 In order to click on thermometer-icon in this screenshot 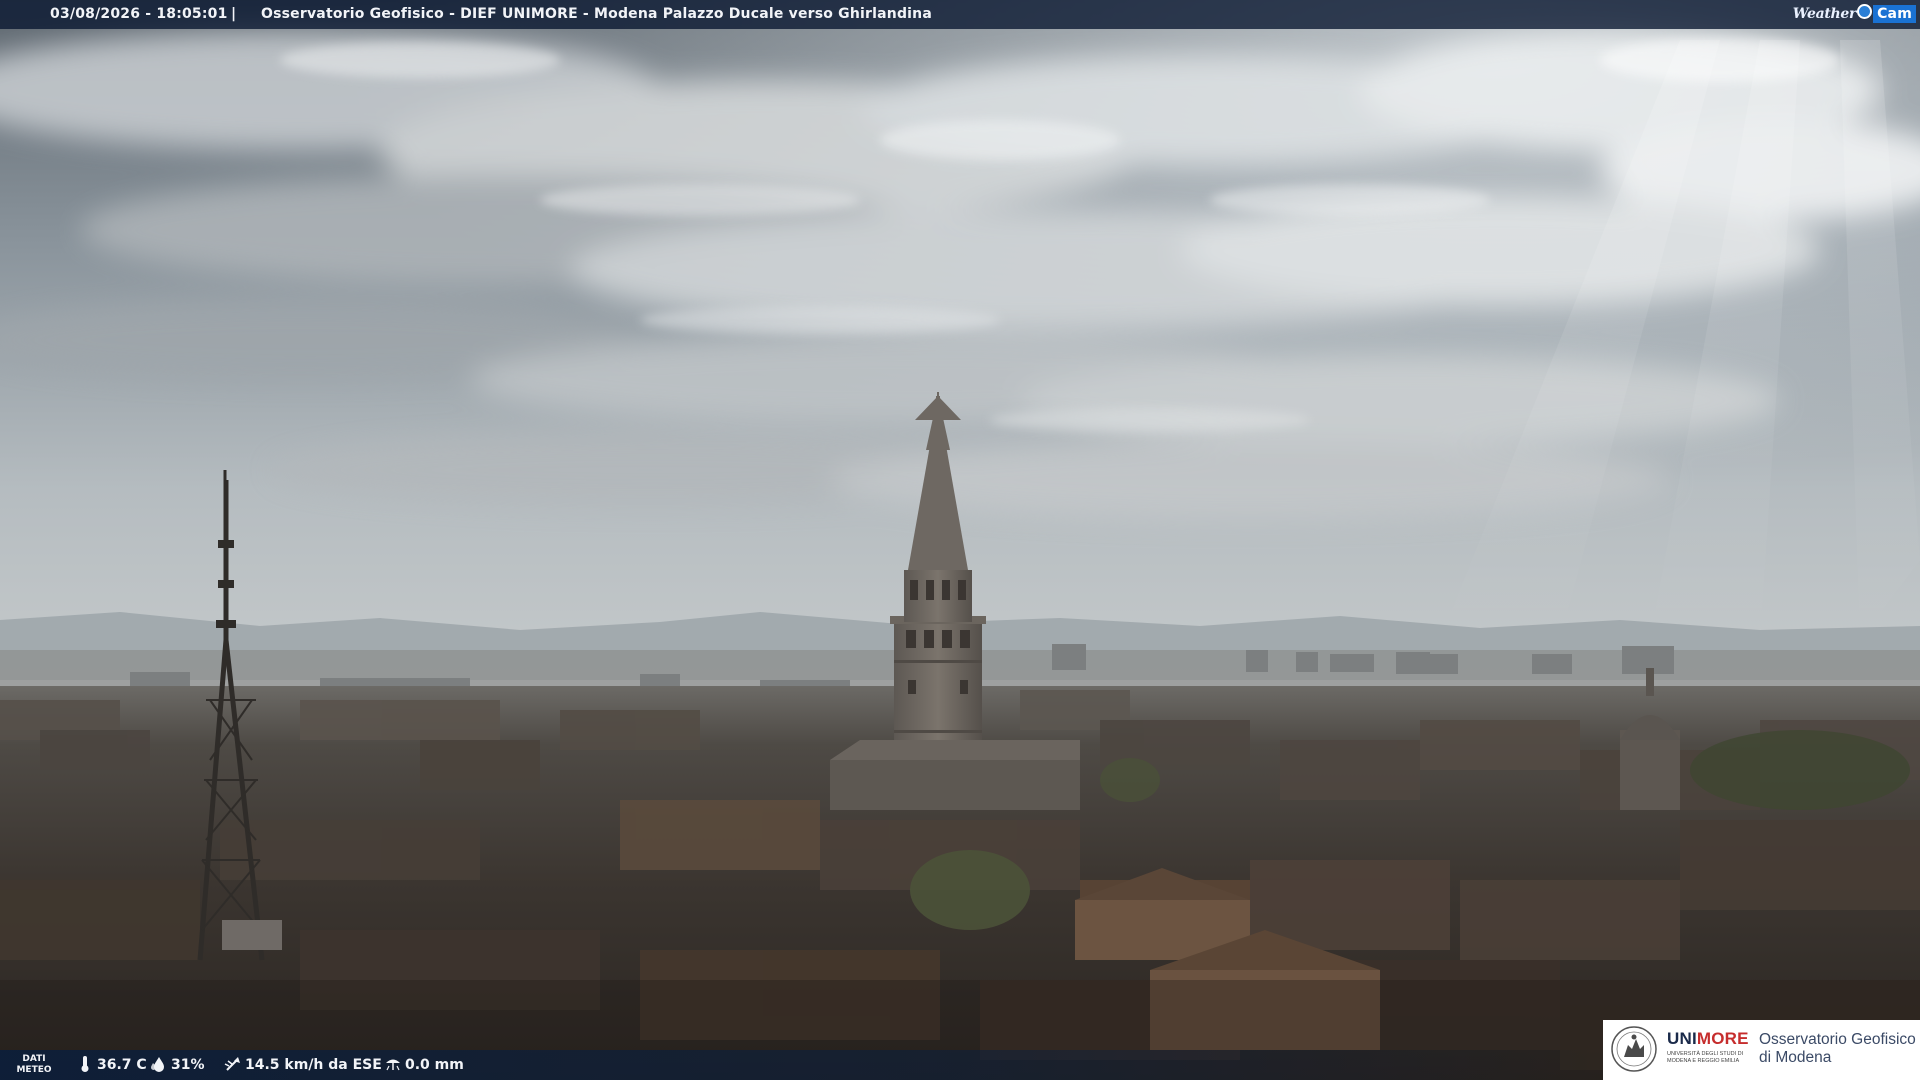, I will do `click(85, 1064)`.